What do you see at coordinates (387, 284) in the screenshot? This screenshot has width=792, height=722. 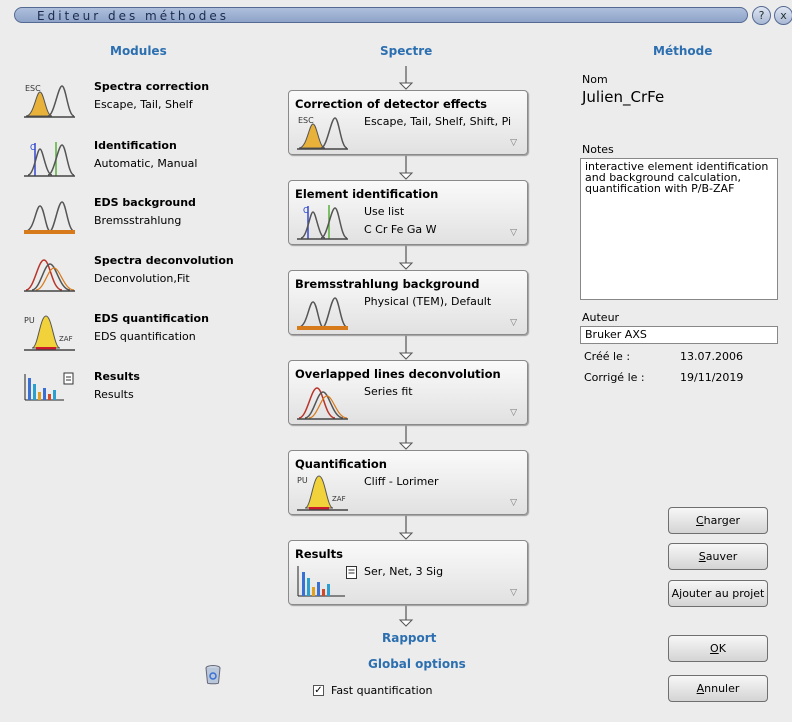 I see `step-title: Bremsstrahlung background` at bounding box center [387, 284].